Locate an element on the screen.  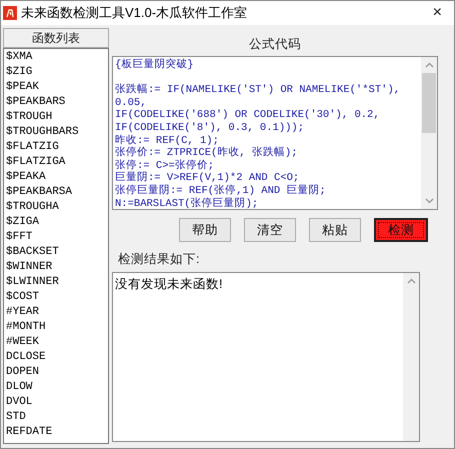
function-list-item: $TROUGHBARS is located at coordinates (56, 132).